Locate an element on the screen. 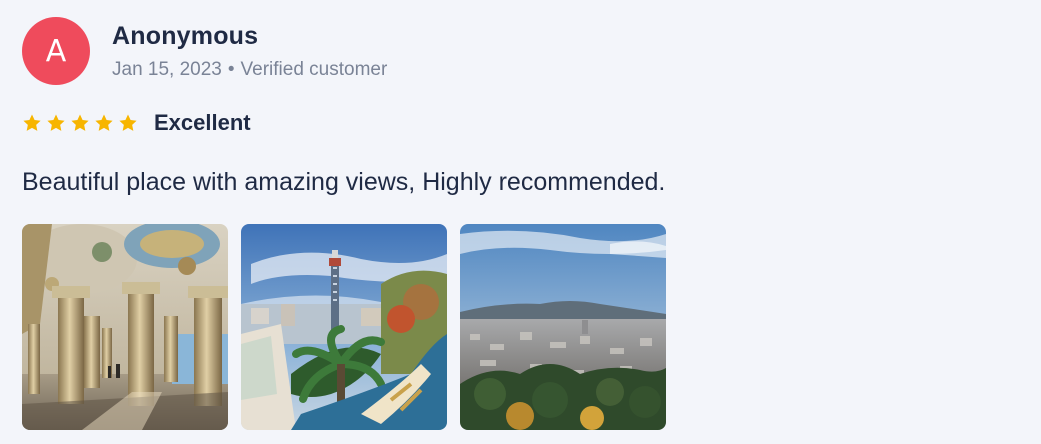 Image resolution: width=1041 pixels, height=444 pixels. star-rating is located at coordinates (80, 123).